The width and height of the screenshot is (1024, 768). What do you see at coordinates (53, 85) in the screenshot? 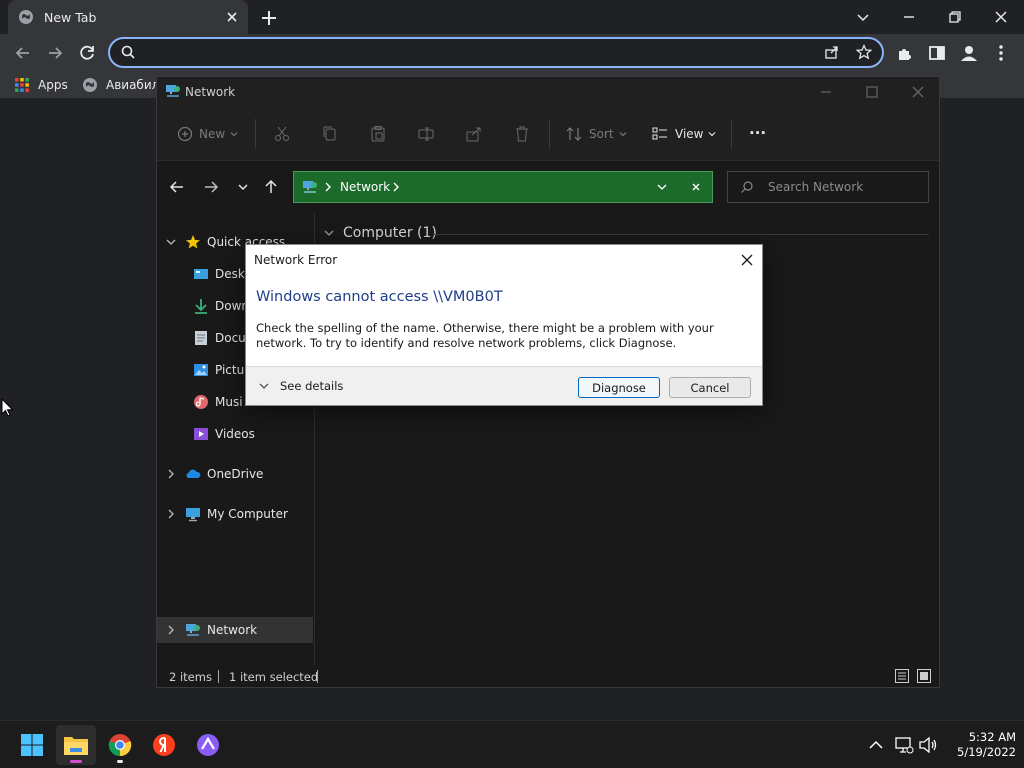
I see `bookmark-label: Apps` at bounding box center [53, 85].